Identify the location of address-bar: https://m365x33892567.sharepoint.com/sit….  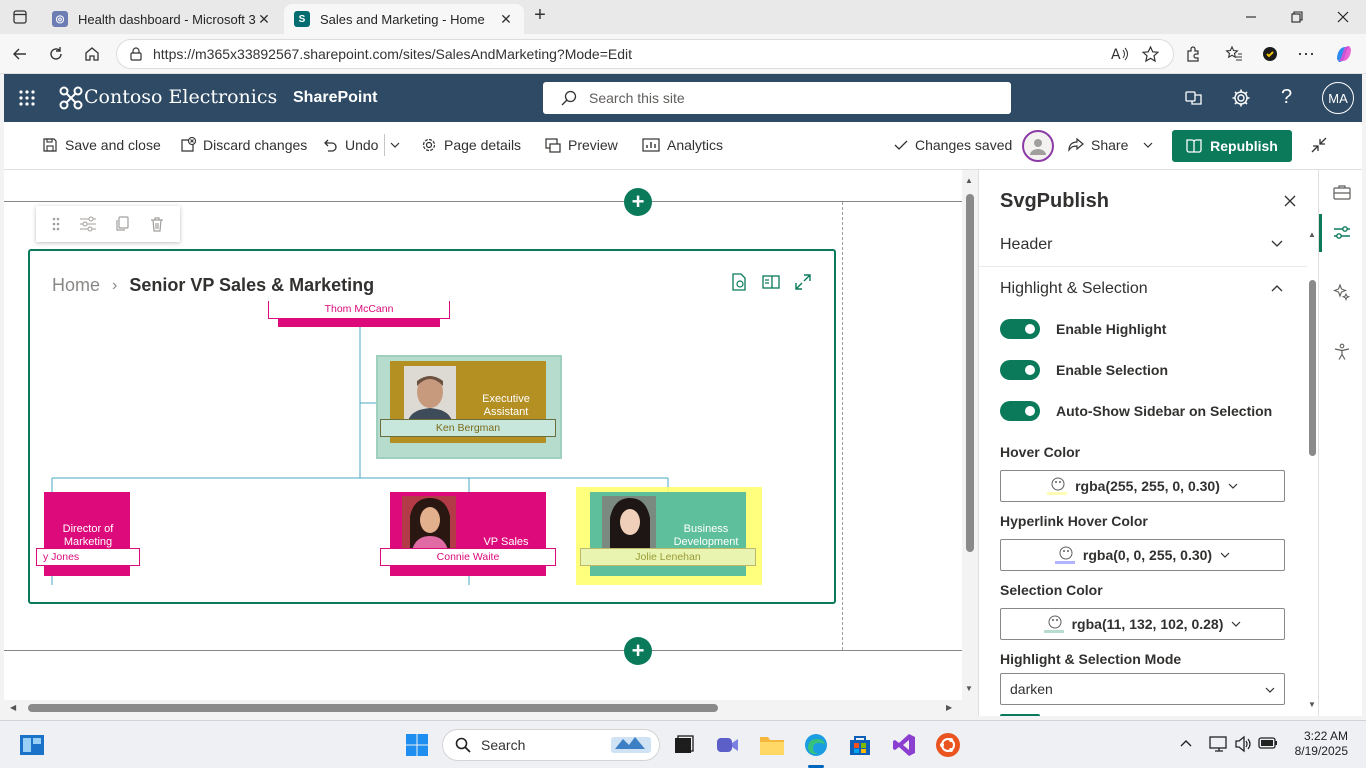
(645, 54).